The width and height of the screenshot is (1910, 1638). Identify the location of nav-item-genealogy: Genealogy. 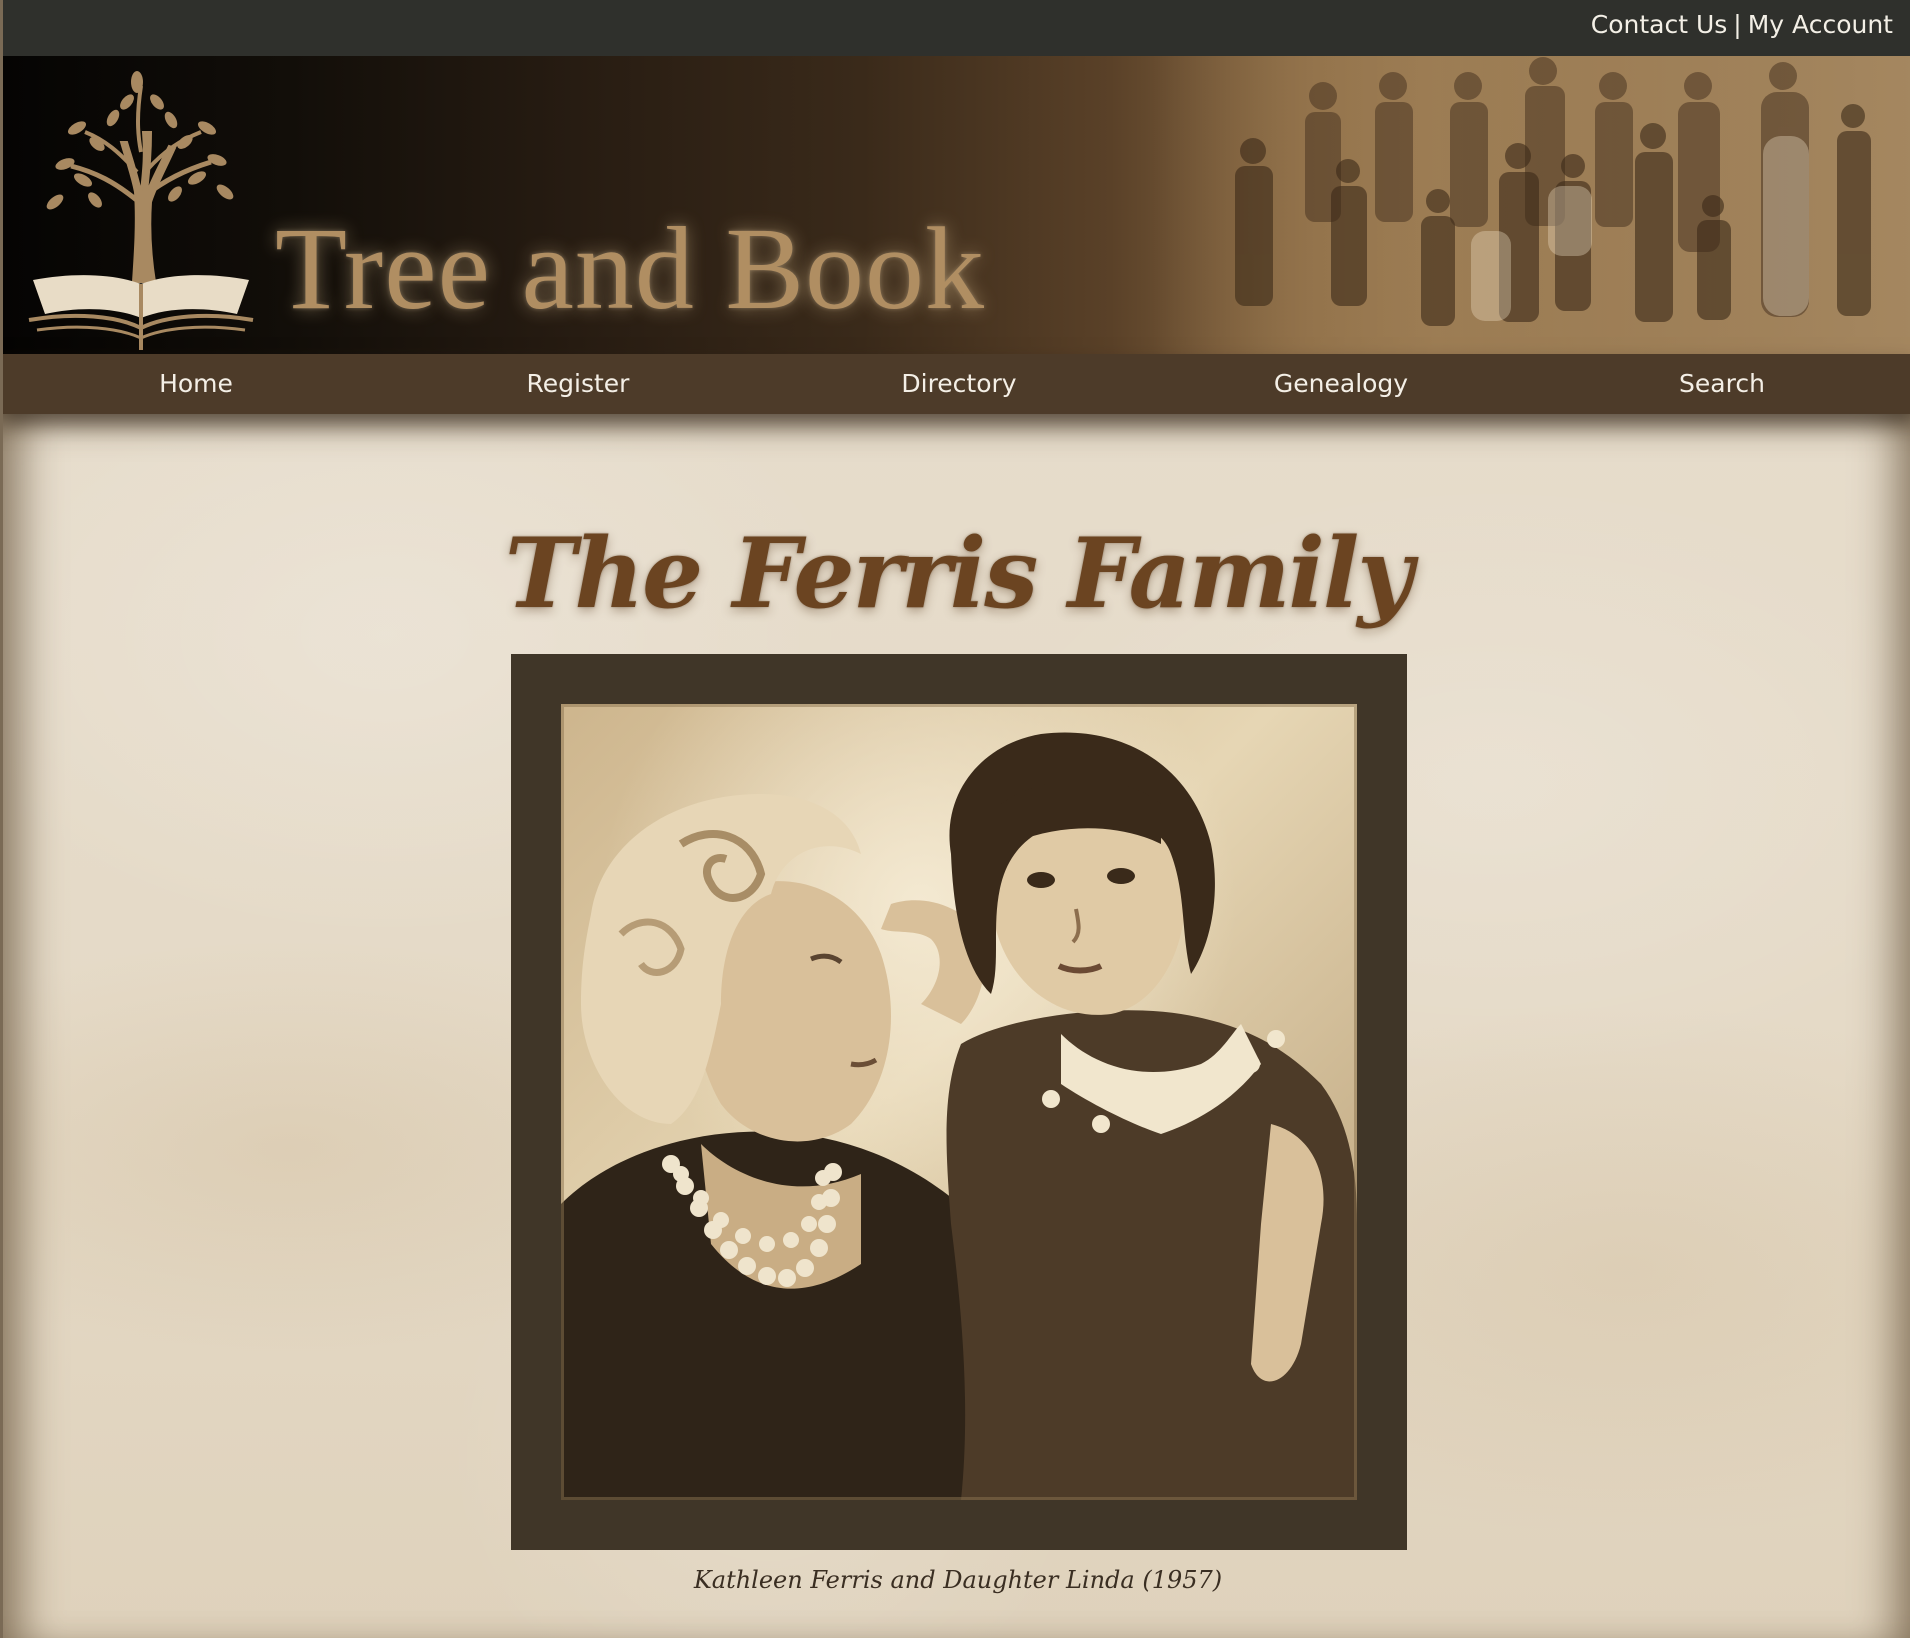
(1341, 384).